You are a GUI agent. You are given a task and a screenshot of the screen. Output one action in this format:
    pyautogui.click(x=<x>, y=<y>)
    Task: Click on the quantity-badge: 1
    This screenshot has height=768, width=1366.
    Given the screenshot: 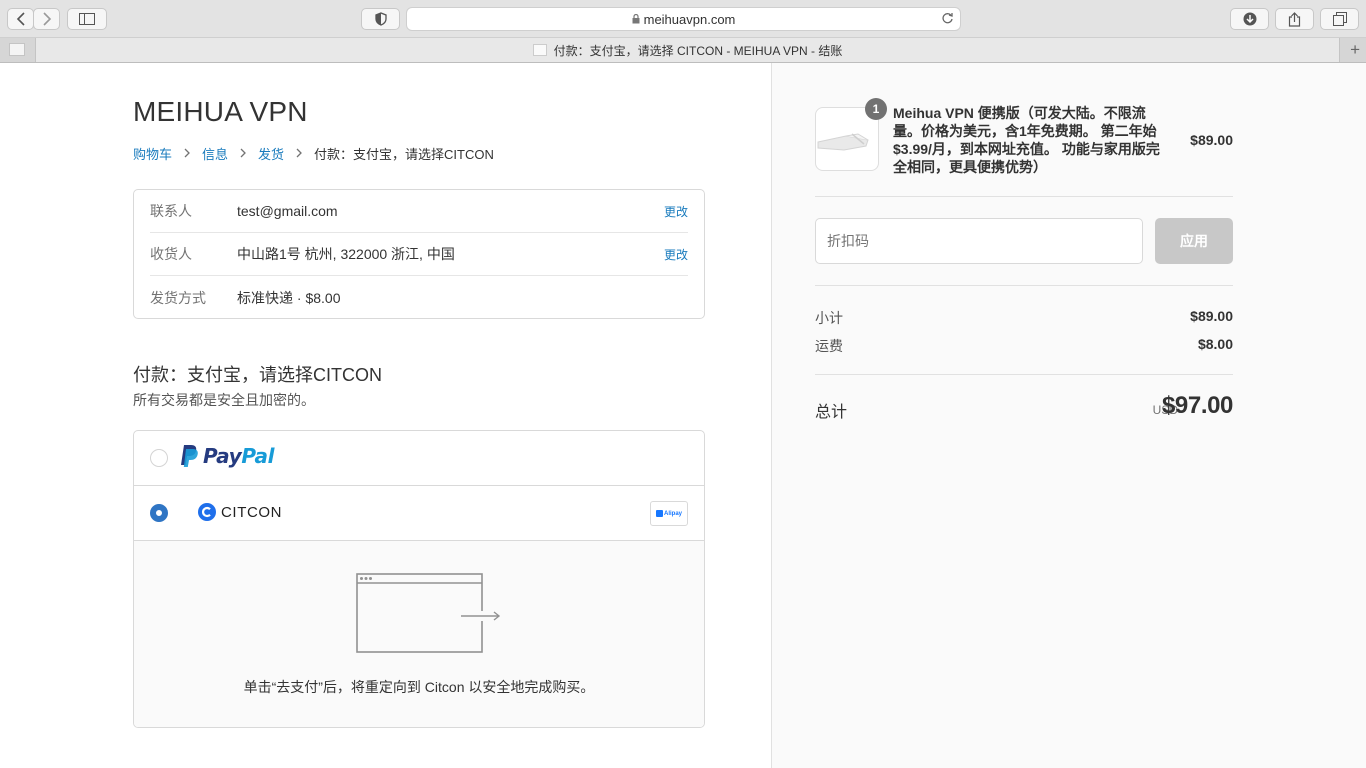 What is the action you would take?
    pyautogui.click(x=876, y=109)
    